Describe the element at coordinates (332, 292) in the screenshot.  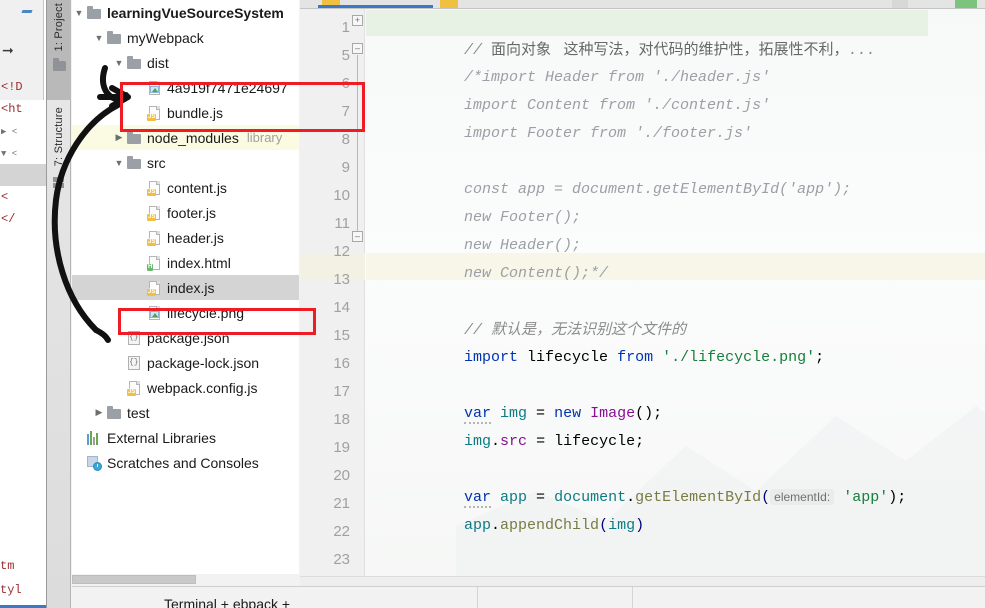
I see `editor-gutter: 1 5 6 7 8 9 10 11 12 13 14 15 16 17 18 19 20 21 22 23 + – –` at that location.